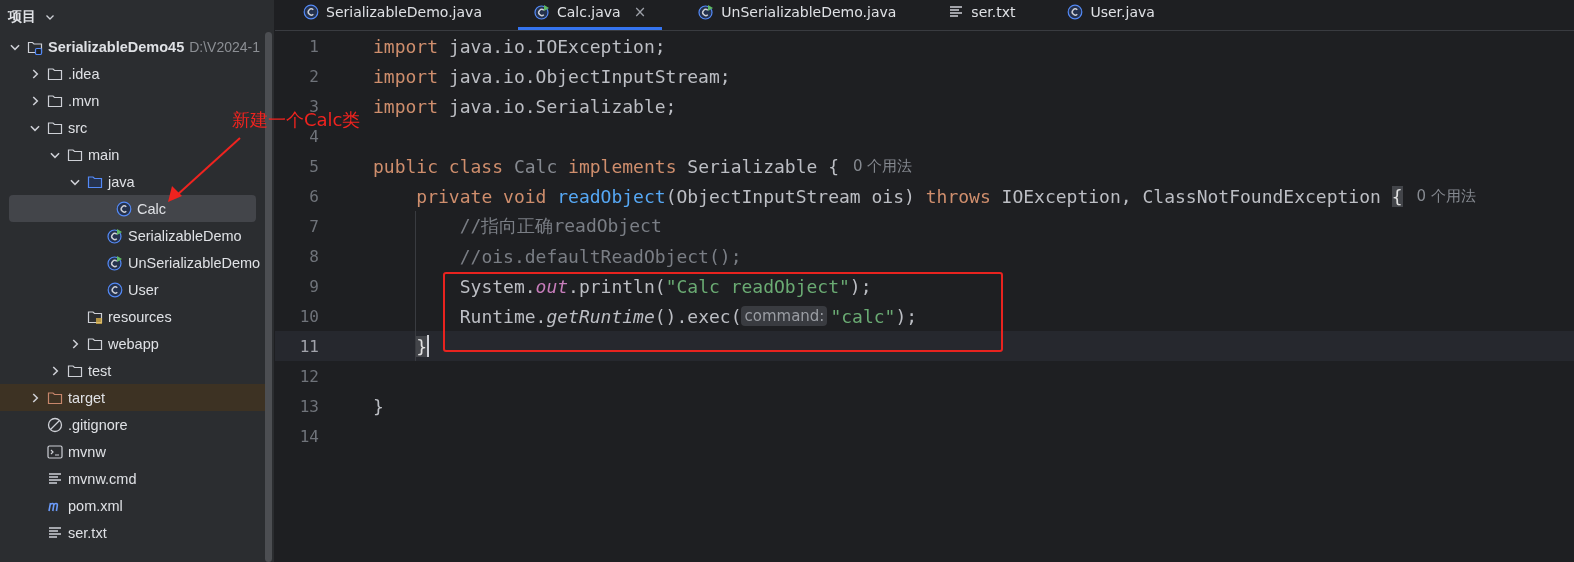 Image resolution: width=1574 pixels, height=562 pixels. What do you see at coordinates (600, 256) in the screenshot?
I see `code-comment: //ois.defaultReadObject();` at bounding box center [600, 256].